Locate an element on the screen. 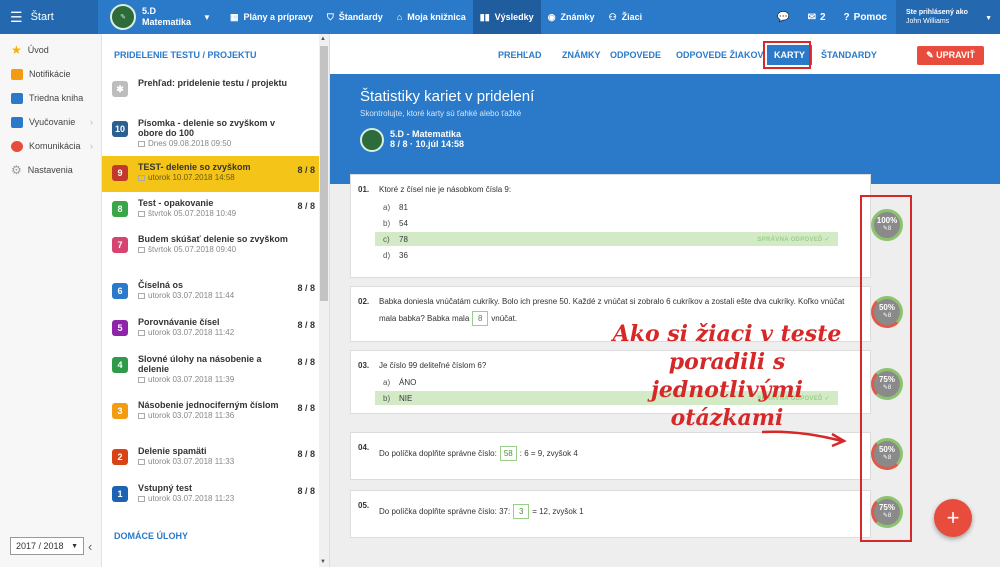 This screenshot has width=1000, height=567. assignment-badge: 7 is located at coordinates (120, 245).